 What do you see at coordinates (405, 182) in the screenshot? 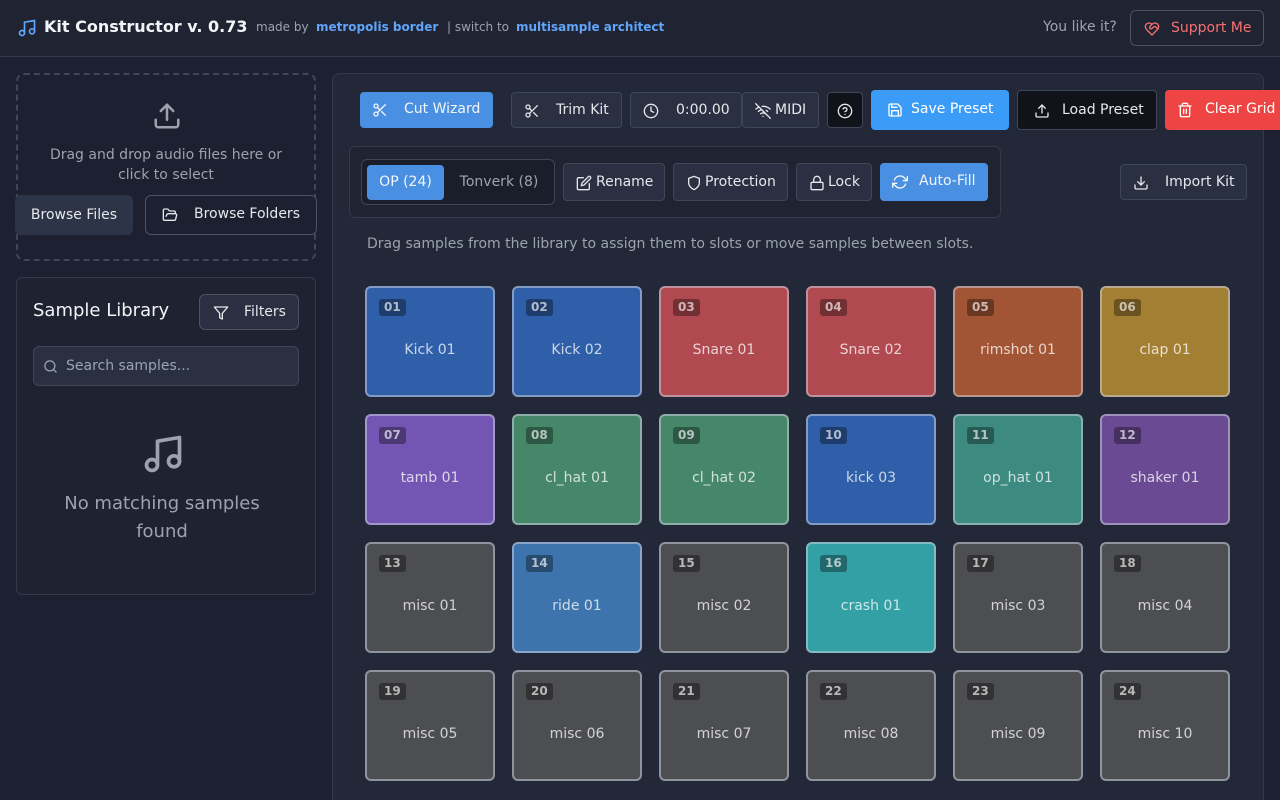
I see `tab-op: OP (24)` at bounding box center [405, 182].